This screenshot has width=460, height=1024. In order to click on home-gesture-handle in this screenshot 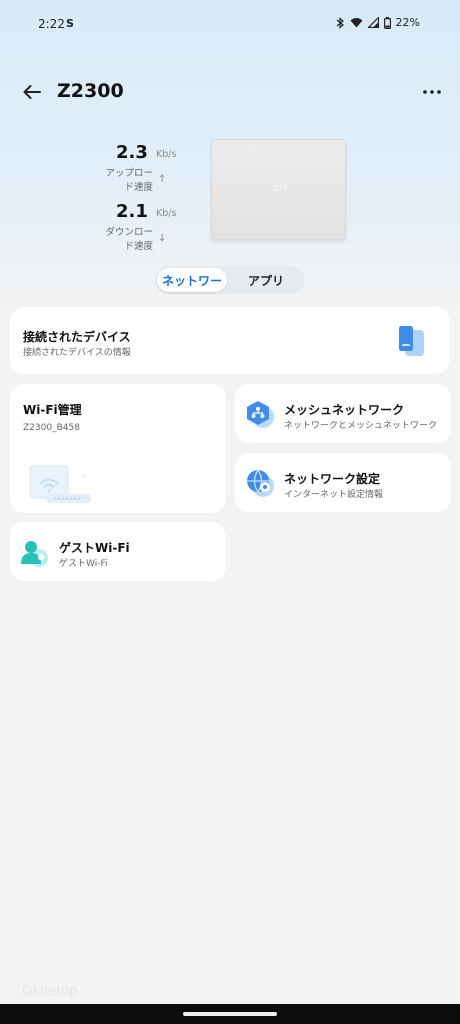, I will do `click(230, 1014)`.